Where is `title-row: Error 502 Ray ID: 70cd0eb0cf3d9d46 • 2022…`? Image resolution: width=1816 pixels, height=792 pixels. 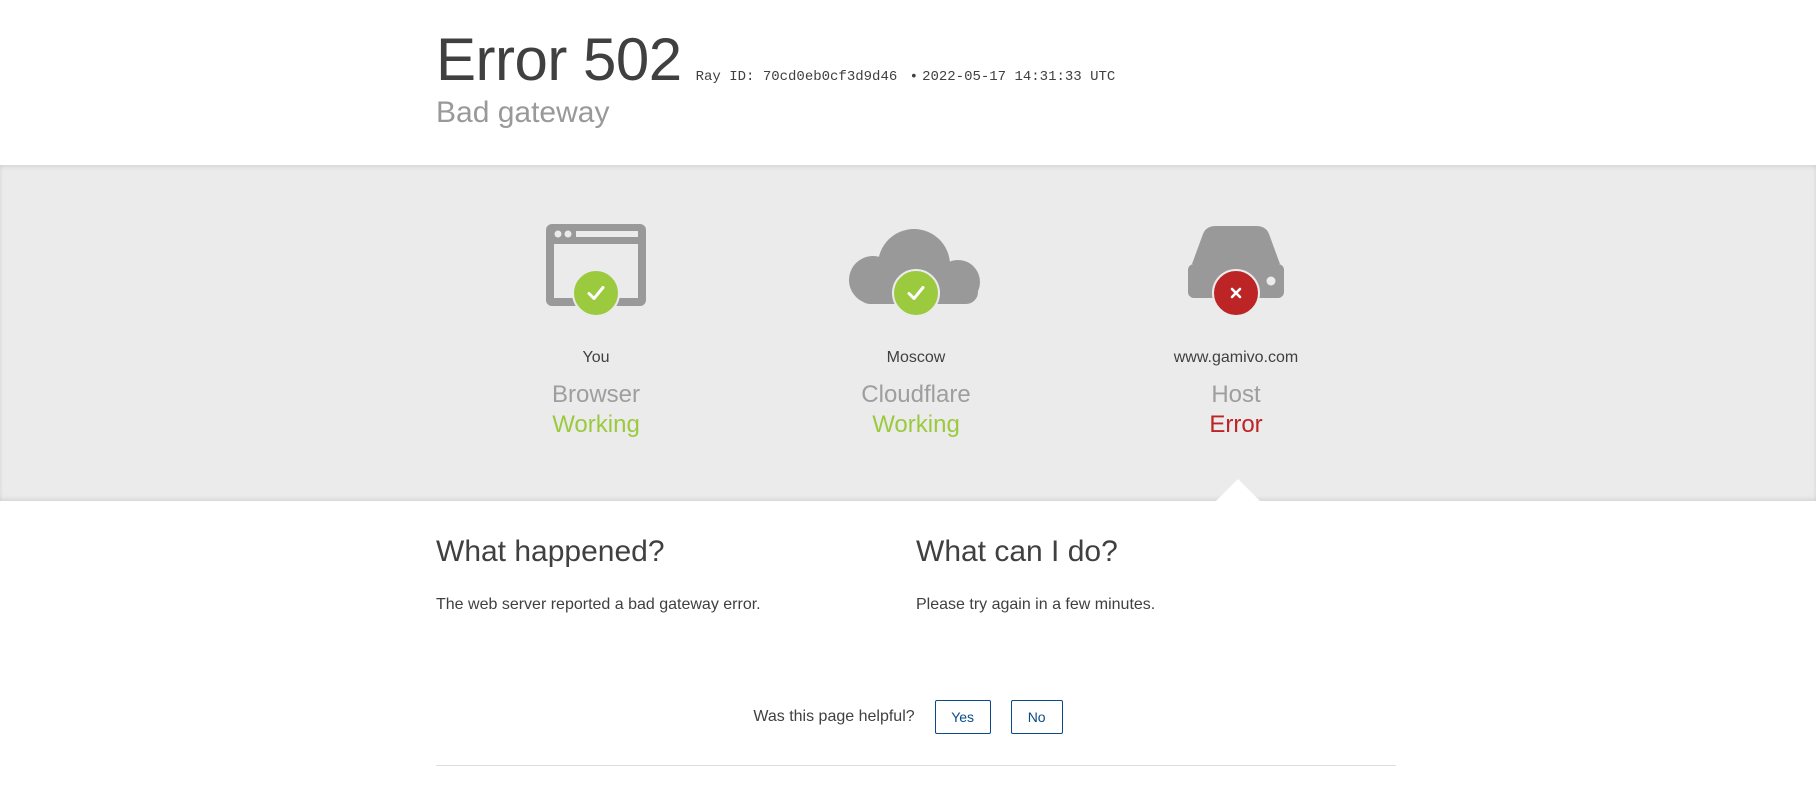 title-row: Error 502 Ray ID: 70cd0eb0cf3d9d46 • 2022… is located at coordinates (775, 60).